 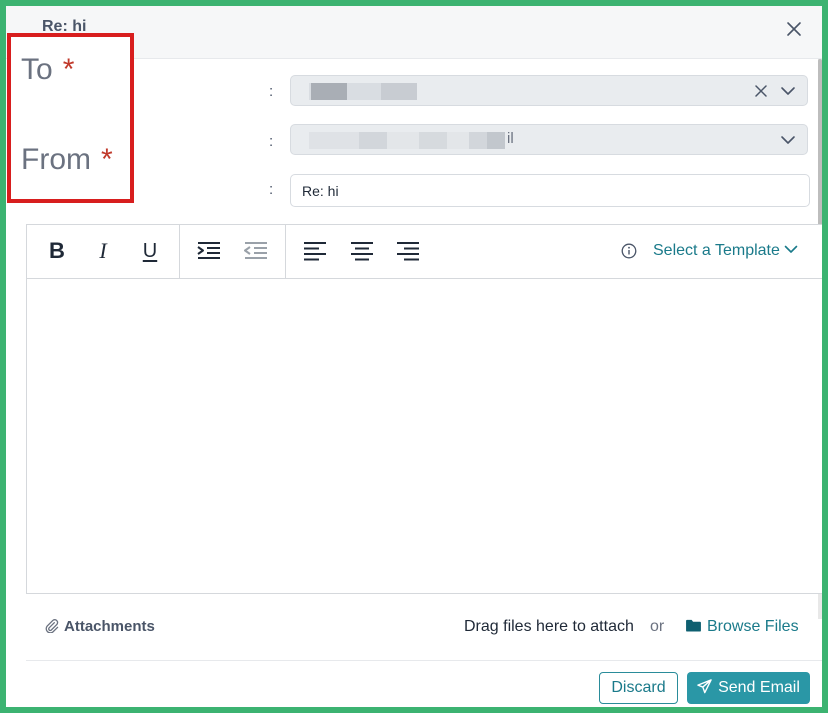 I want to click on align-right-button, so click(x=408, y=251).